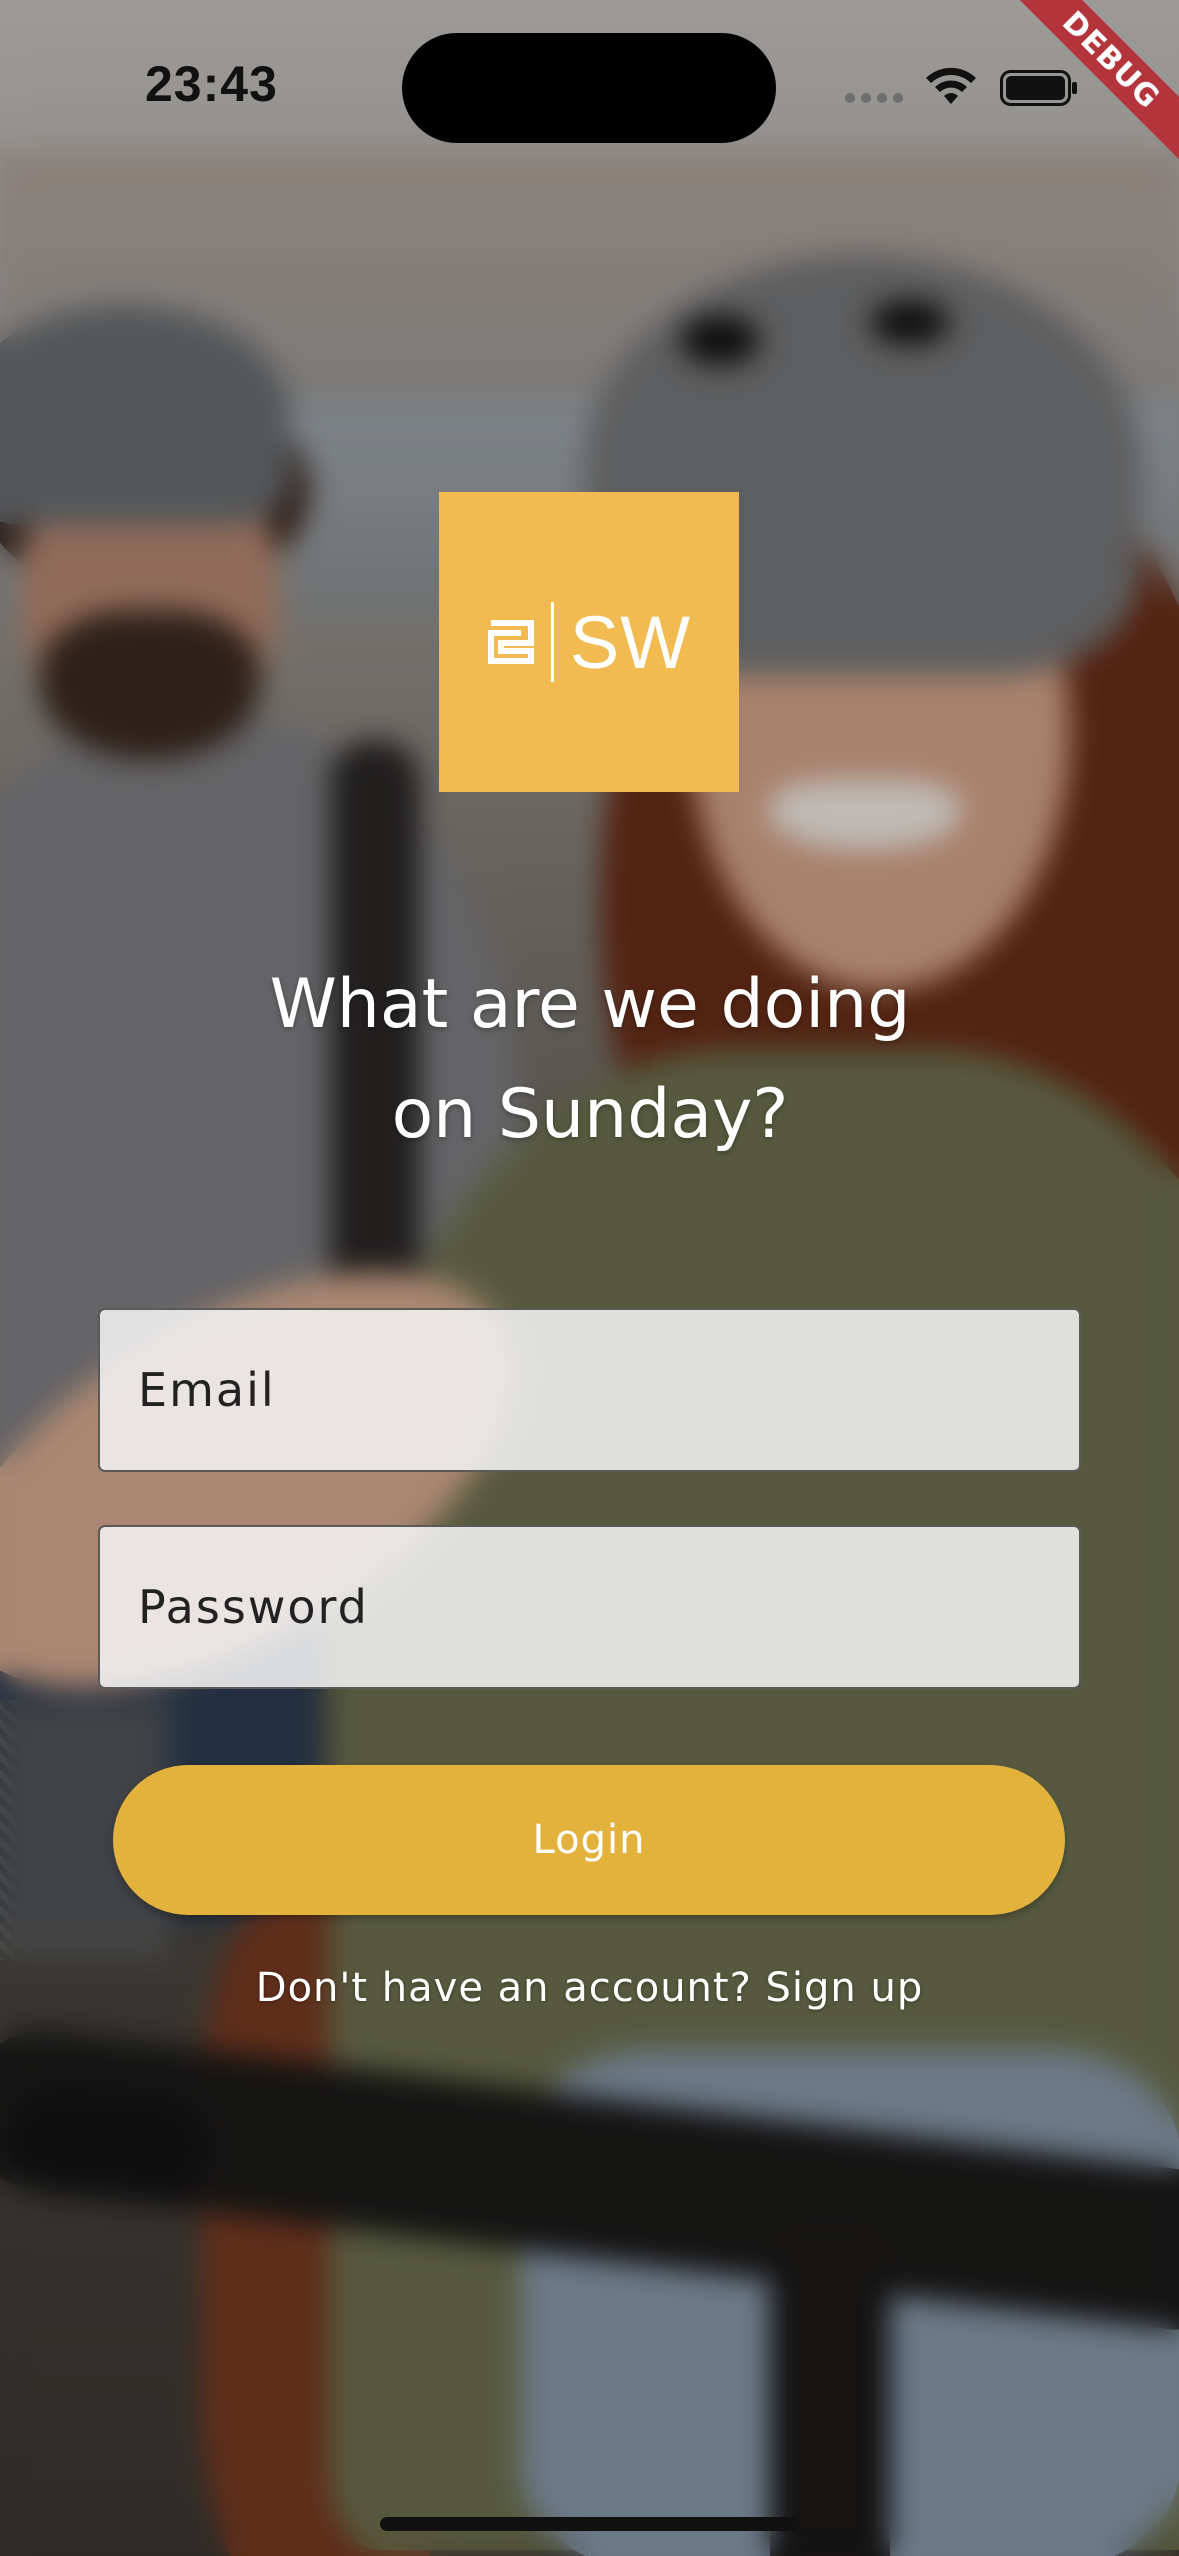  Describe the element at coordinates (589, 1840) in the screenshot. I see `login-button: Login` at that location.